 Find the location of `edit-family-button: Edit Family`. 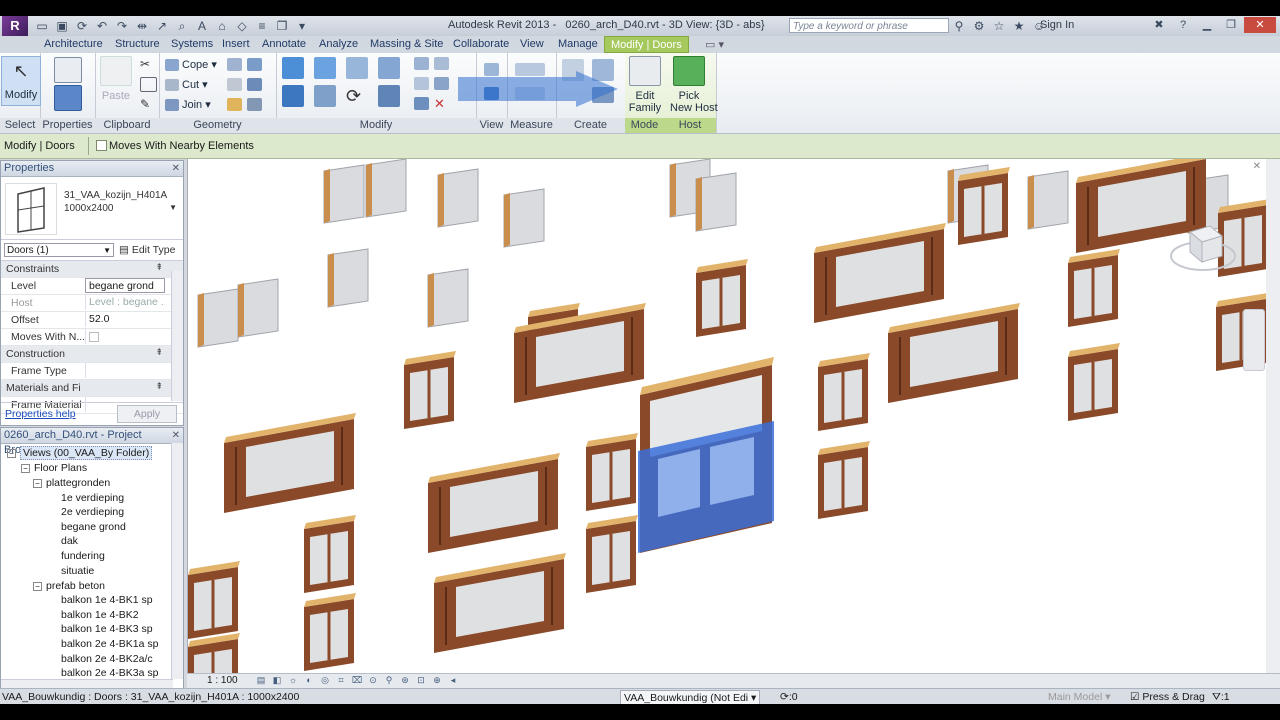

edit-family-button: Edit Family is located at coordinates (645, 86).